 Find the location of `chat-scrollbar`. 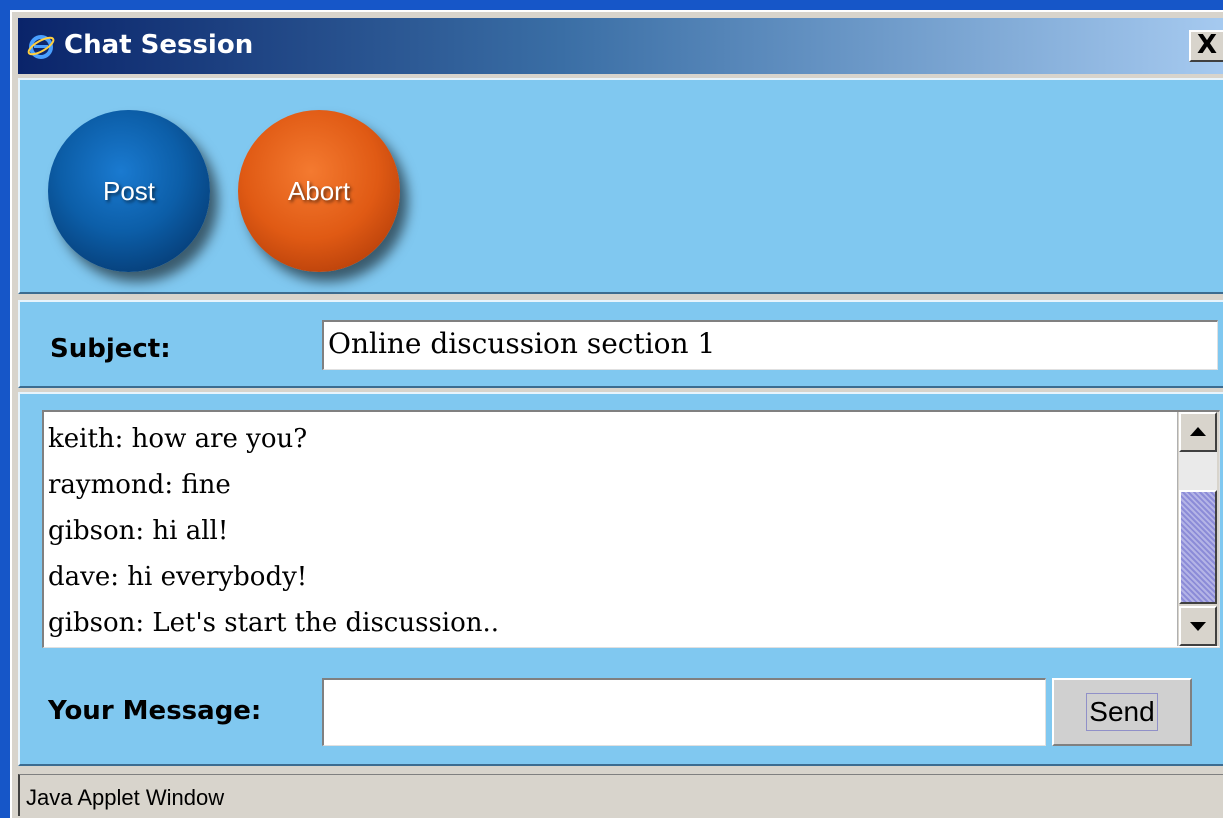

chat-scrollbar is located at coordinates (1198, 529).